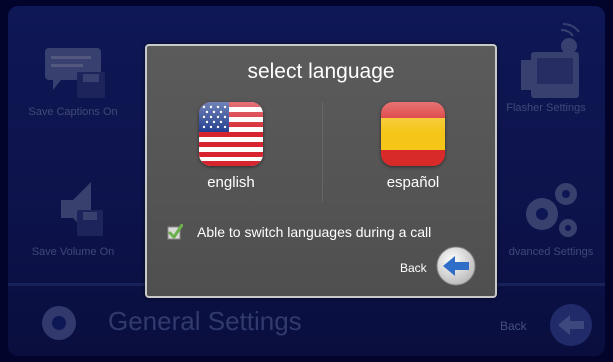  I want to click on spain-flag-icon, so click(413, 134).